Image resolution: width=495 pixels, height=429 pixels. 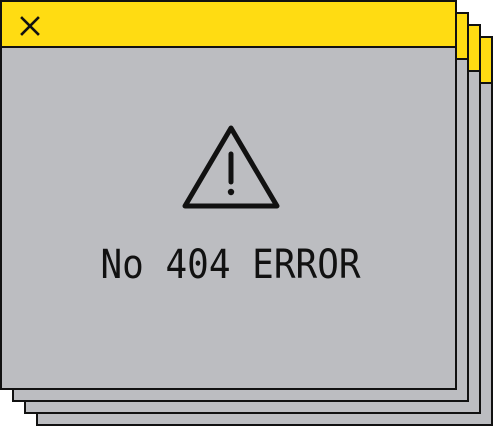 I want to click on close-button, so click(x=30, y=26).